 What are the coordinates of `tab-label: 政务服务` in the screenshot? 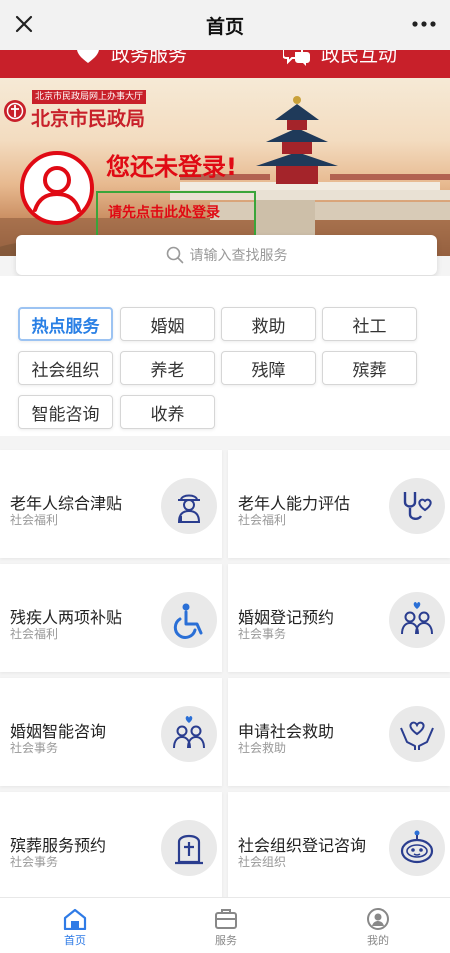 It's located at (149, 58).